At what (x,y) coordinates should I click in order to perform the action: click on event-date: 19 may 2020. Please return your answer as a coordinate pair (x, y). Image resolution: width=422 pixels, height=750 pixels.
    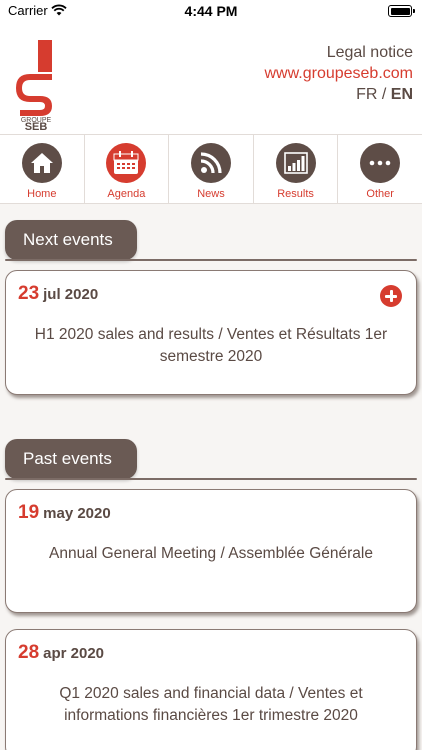
    Looking at the image, I should click on (64, 513).